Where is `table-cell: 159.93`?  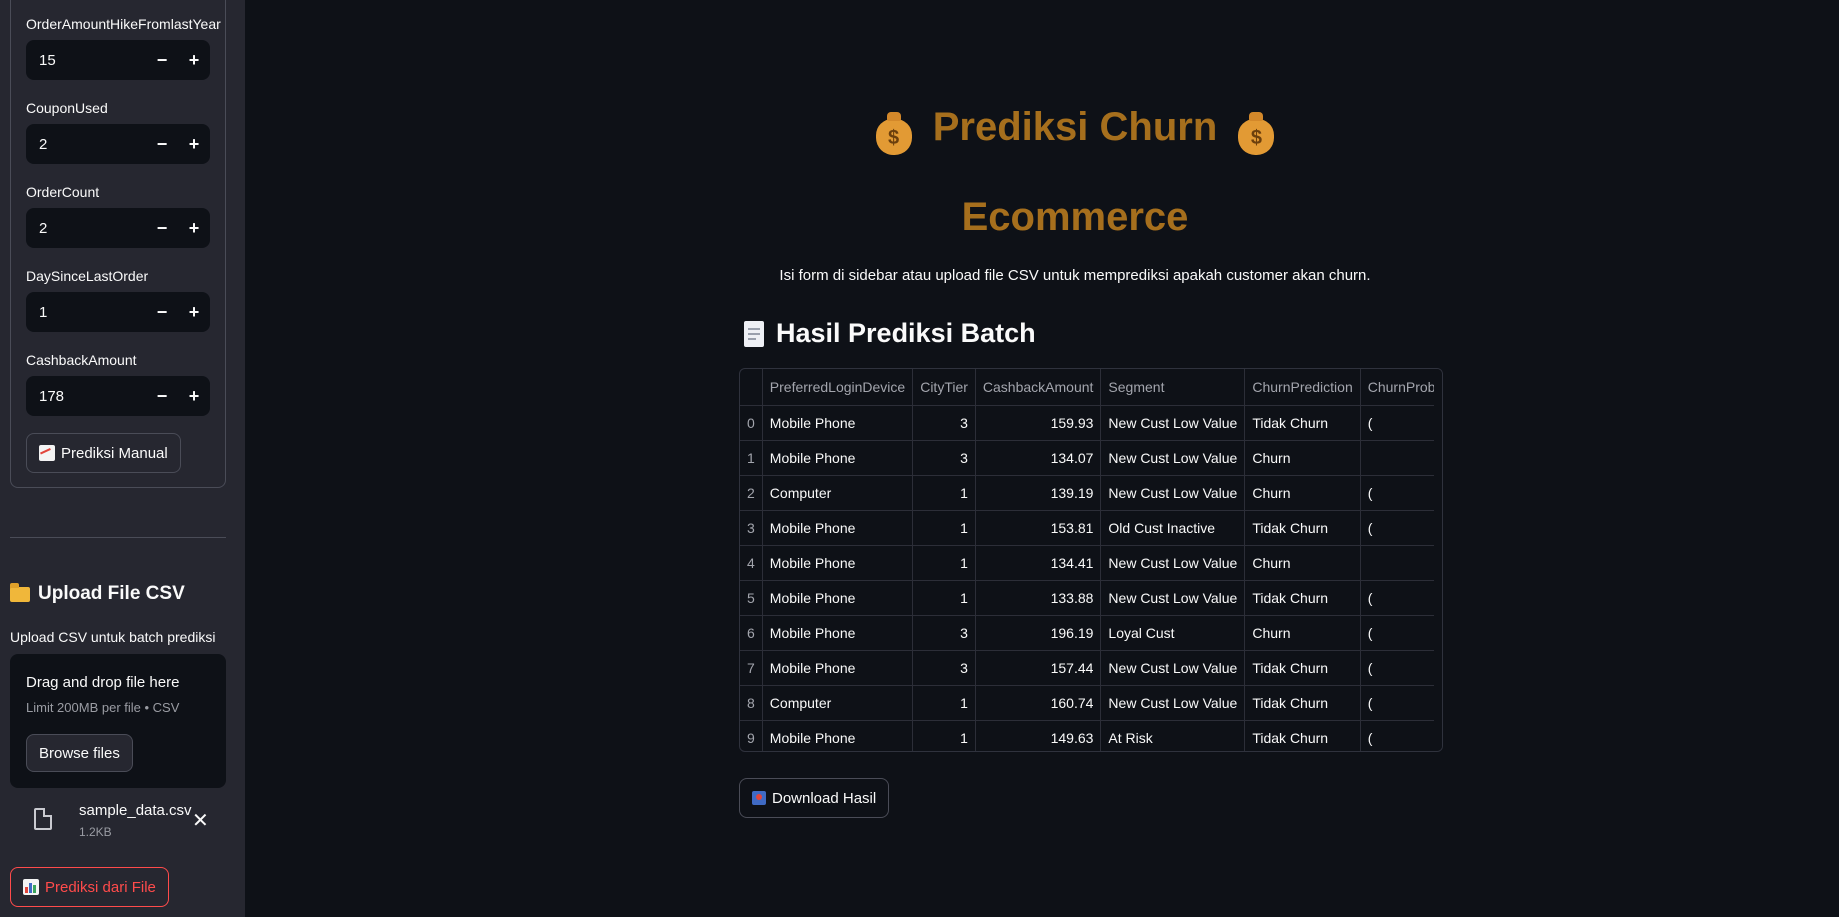 table-cell: 159.93 is located at coordinates (1038, 423).